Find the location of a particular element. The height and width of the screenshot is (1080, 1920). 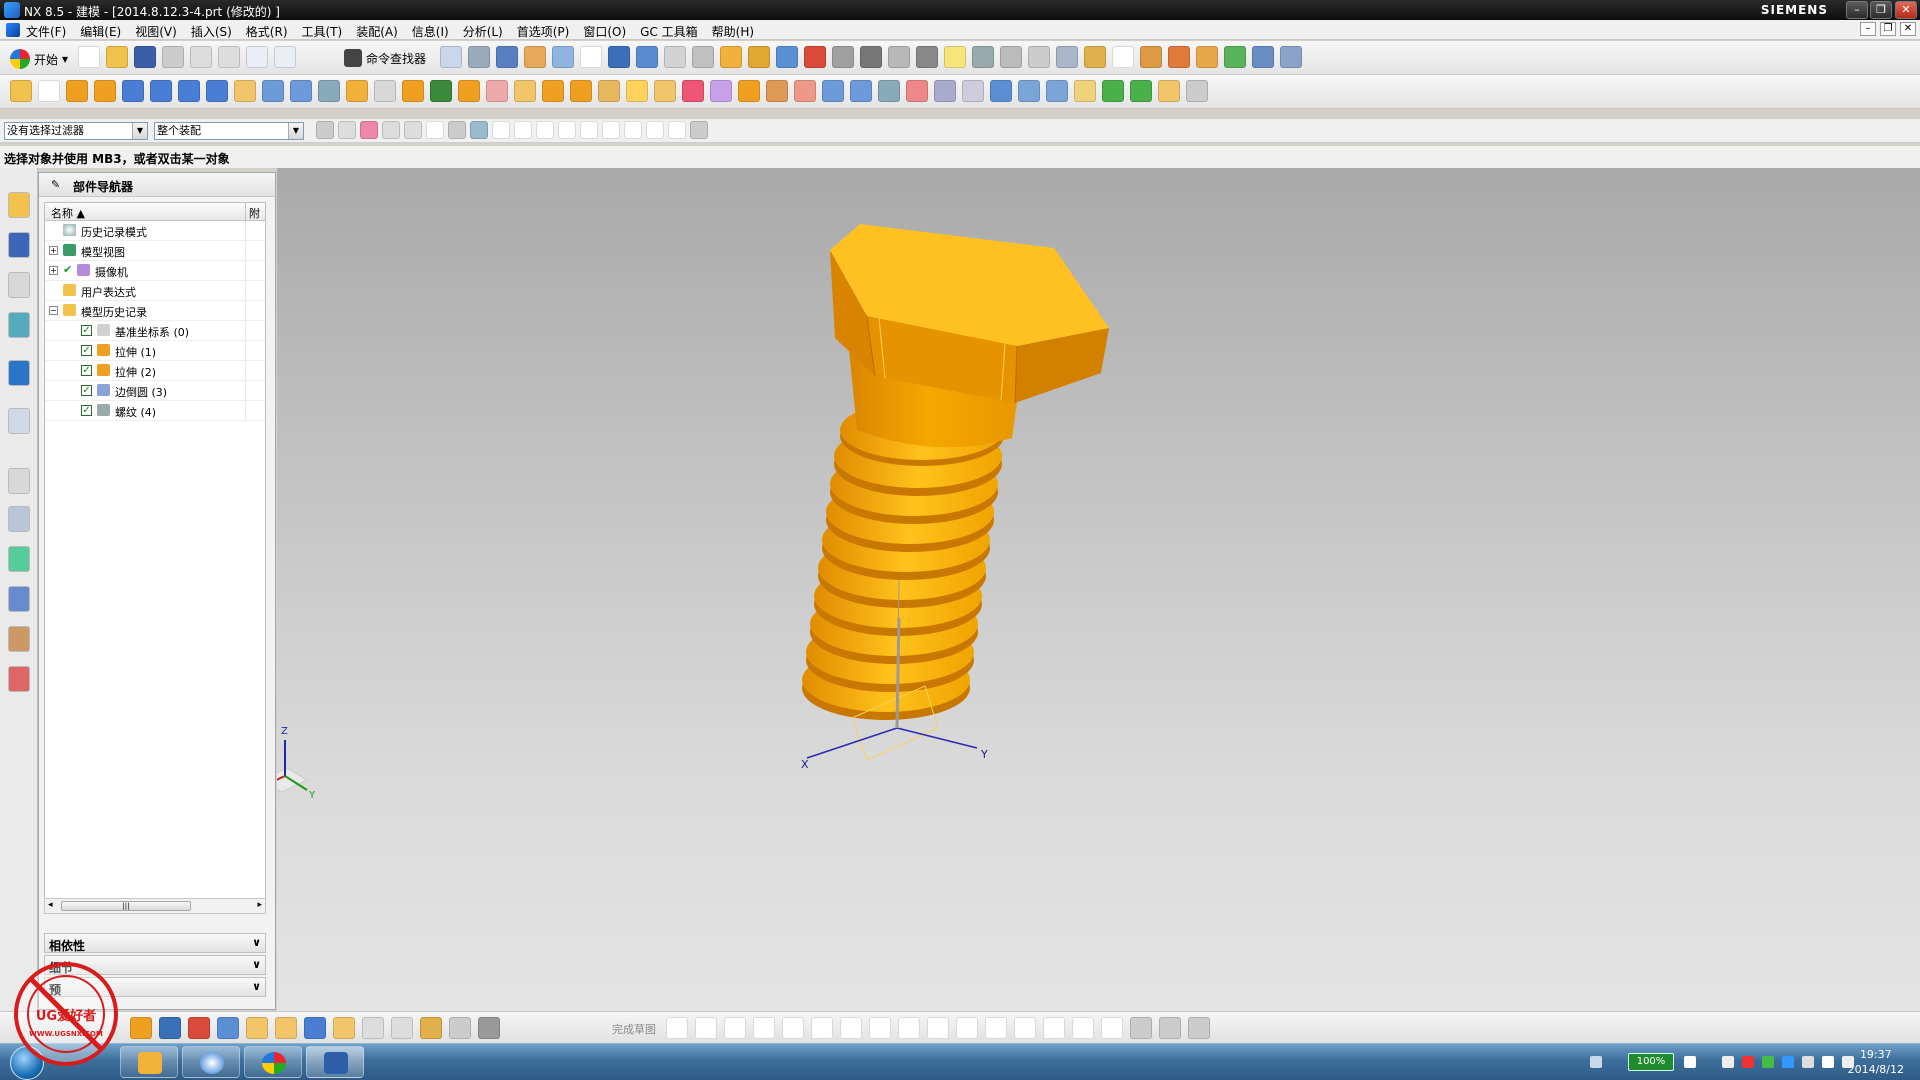

snap-tangent-icon is located at coordinates (655, 130).